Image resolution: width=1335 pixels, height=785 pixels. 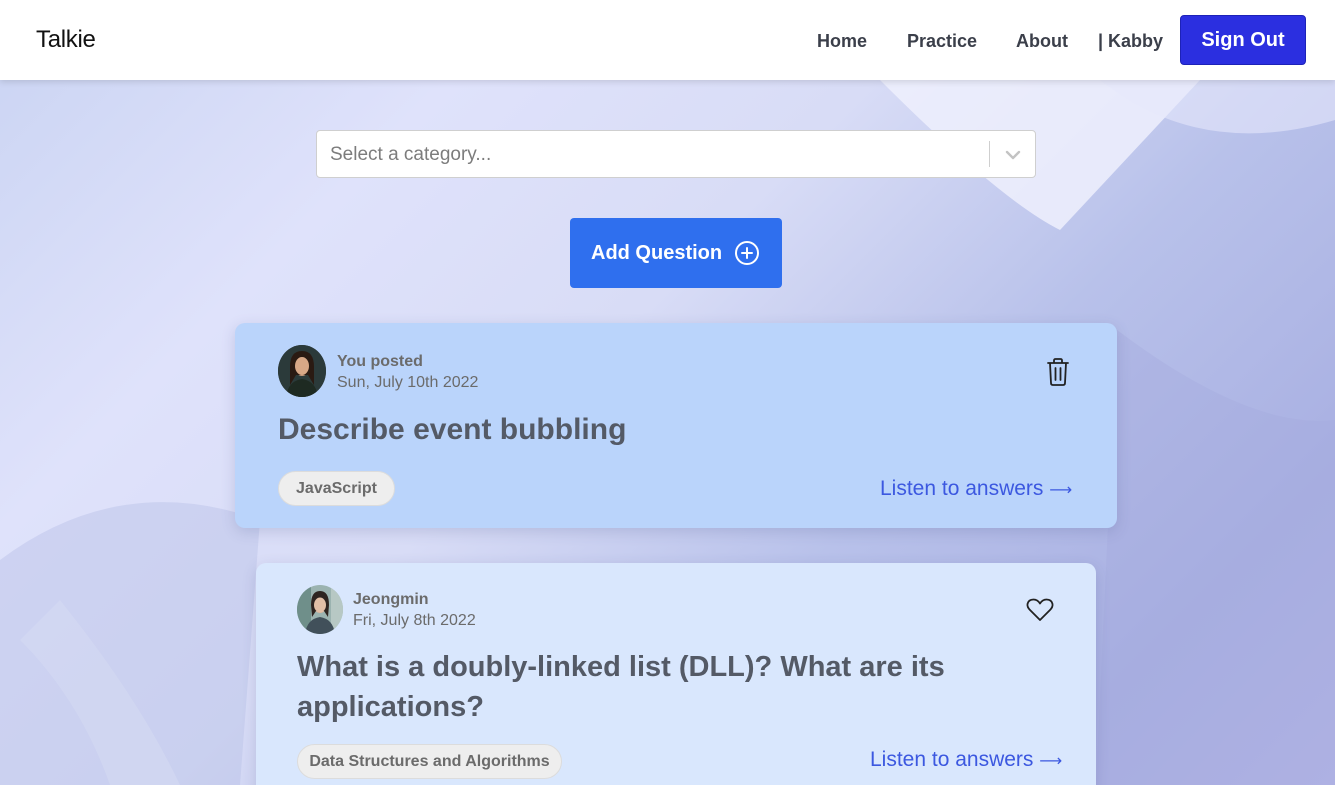 What do you see at coordinates (429, 761) in the screenshot?
I see `category-tag: Data Structures and Algorithms` at bounding box center [429, 761].